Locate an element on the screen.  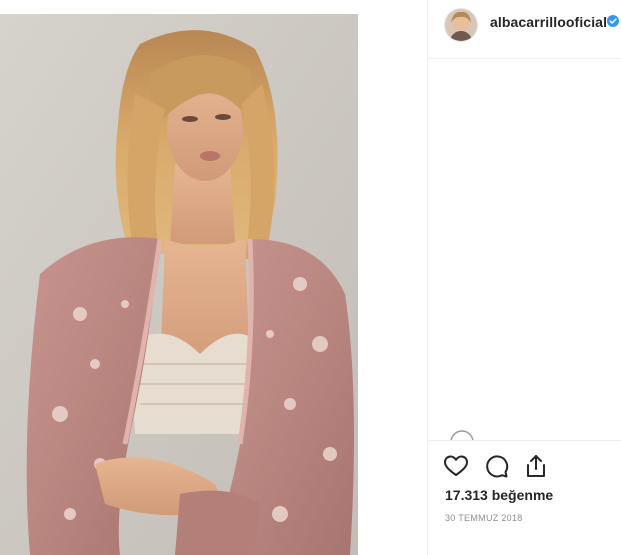
post-date: 30 TEMMUZ 2018 is located at coordinates (484, 518).